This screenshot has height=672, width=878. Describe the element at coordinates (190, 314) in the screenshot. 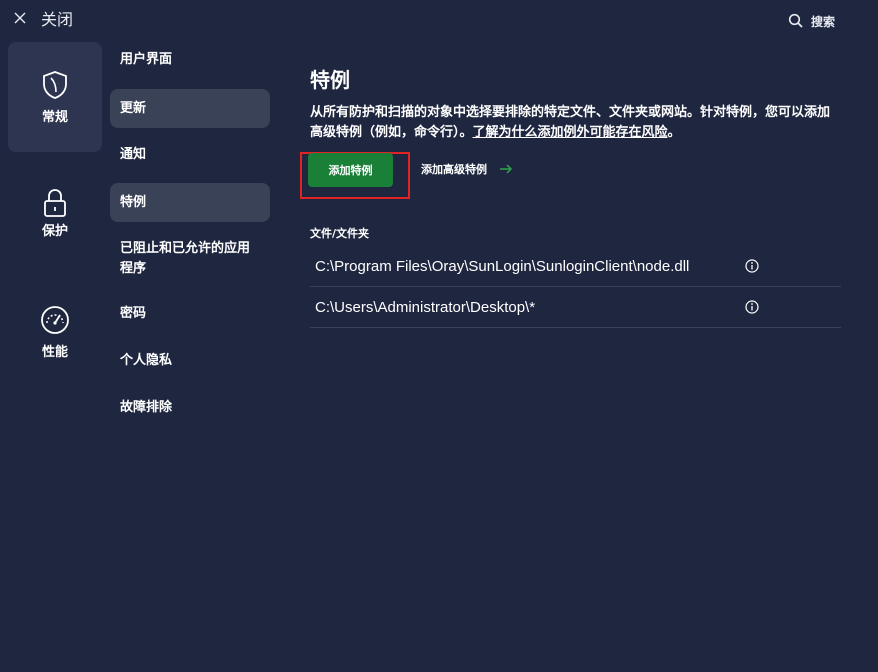

I see `subnav-item-passwords: 密码` at that location.